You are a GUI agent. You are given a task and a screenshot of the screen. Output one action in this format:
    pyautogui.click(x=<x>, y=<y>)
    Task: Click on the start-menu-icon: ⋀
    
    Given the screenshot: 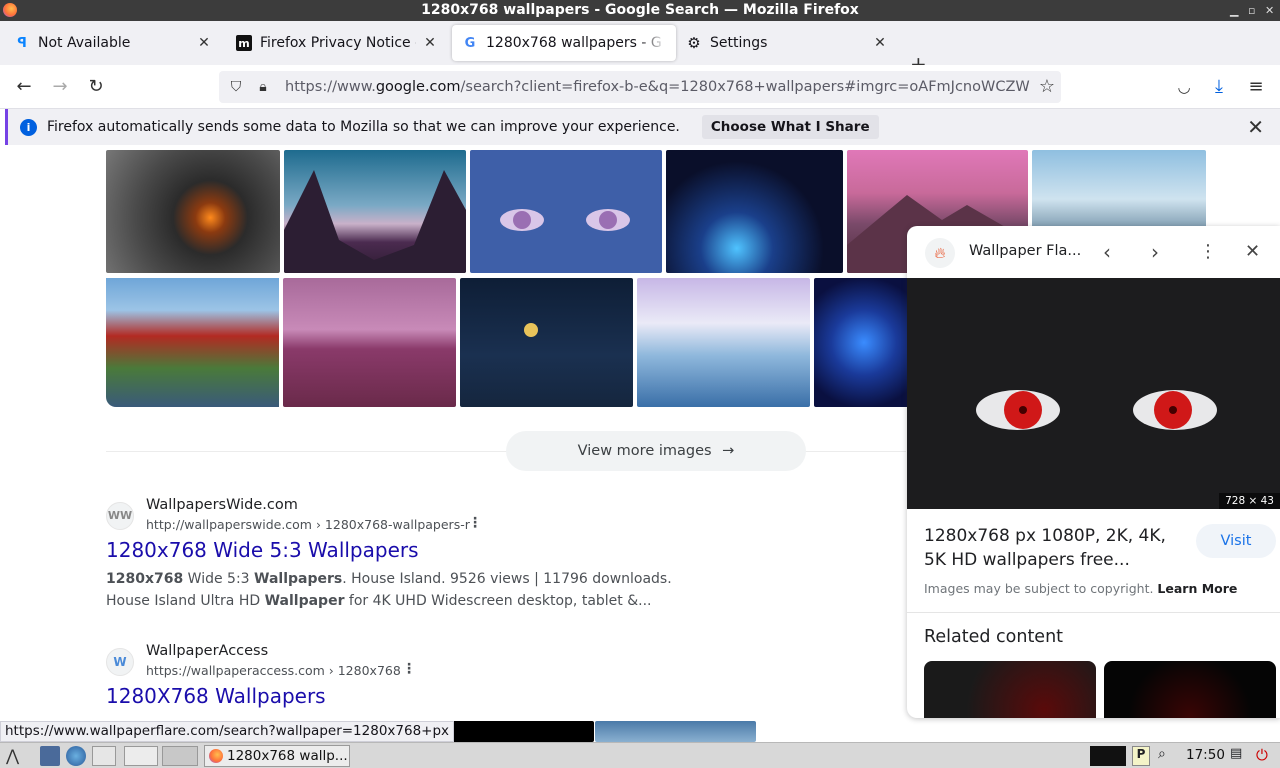 What is the action you would take?
    pyautogui.click(x=19, y=756)
    